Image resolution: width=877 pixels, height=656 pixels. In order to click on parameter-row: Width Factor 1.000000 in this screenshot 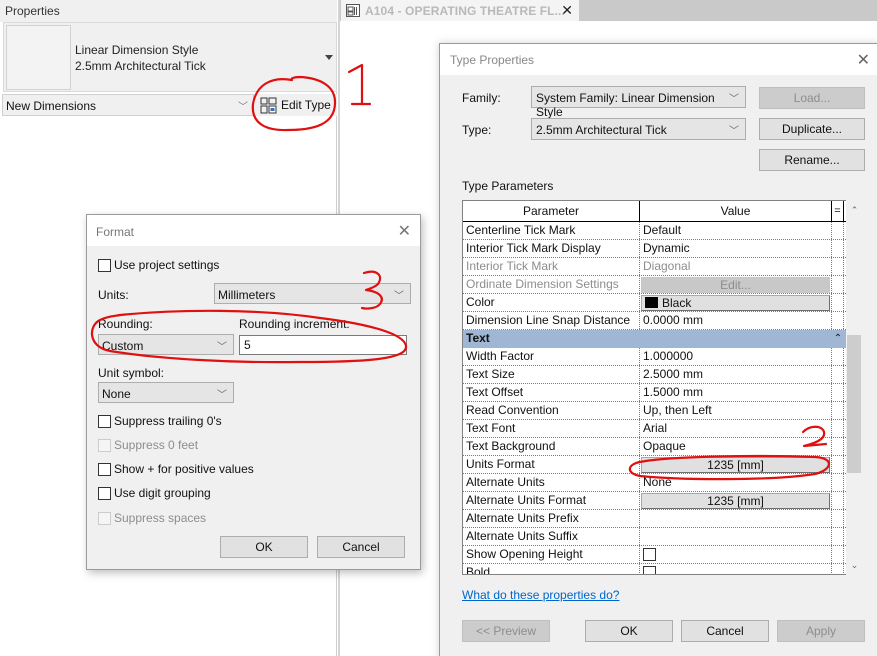, I will do `click(655, 357)`.